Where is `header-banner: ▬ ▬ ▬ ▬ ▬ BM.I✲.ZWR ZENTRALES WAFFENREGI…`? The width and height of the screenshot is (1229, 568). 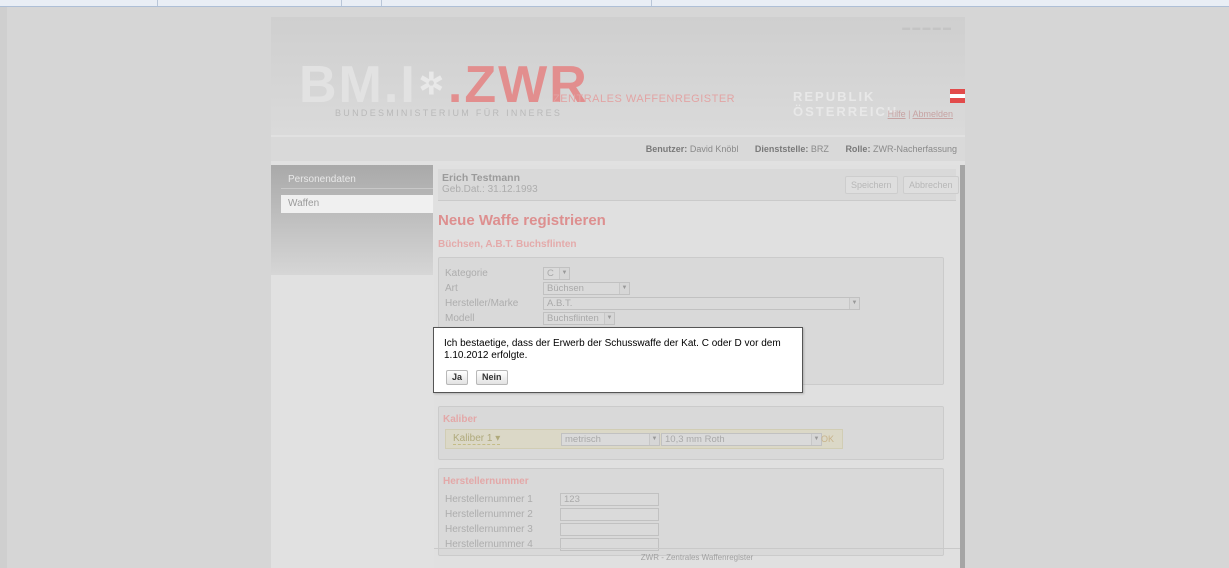
header-banner: ▬ ▬ ▬ ▬ ▬ BM.I✲.ZWR ZENTRALES WAFFENREGI… is located at coordinates (618, 76).